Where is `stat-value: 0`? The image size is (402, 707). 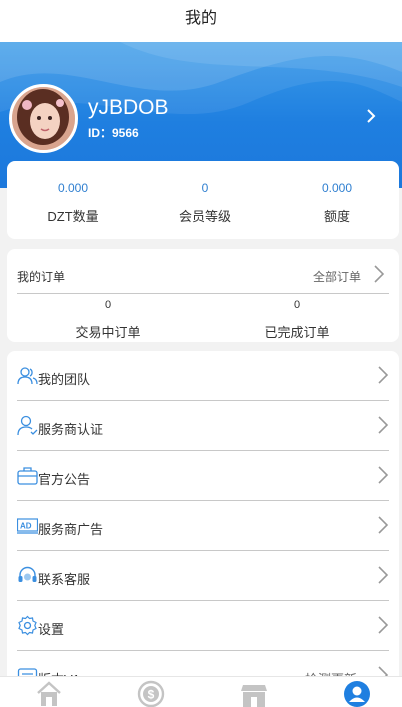
stat-value: 0 is located at coordinates (205, 188).